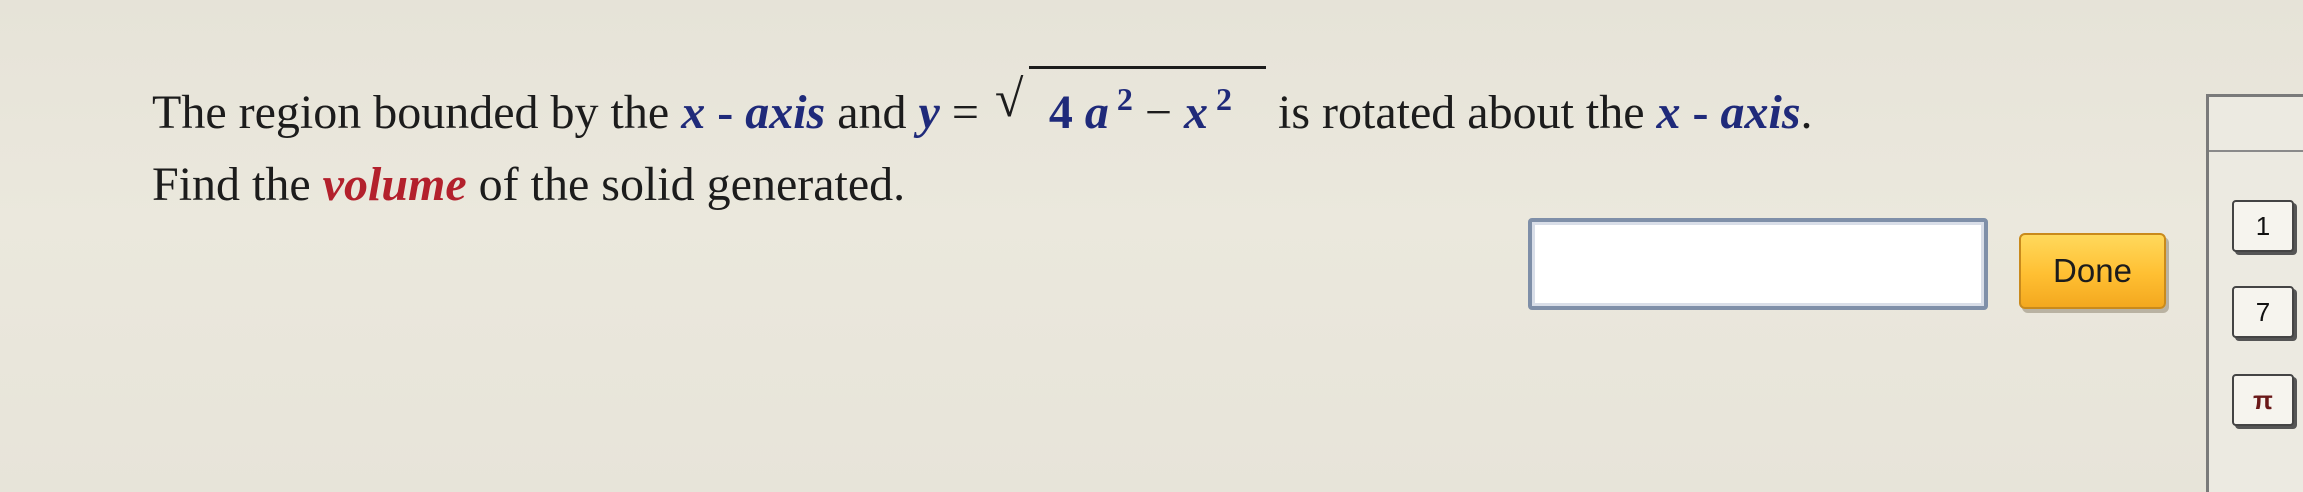  What do you see at coordinates (1152, 185) in the screenshot?
I see `question-line-2: Find the volume of the solid generated.` at bounding box center [1152, 185].